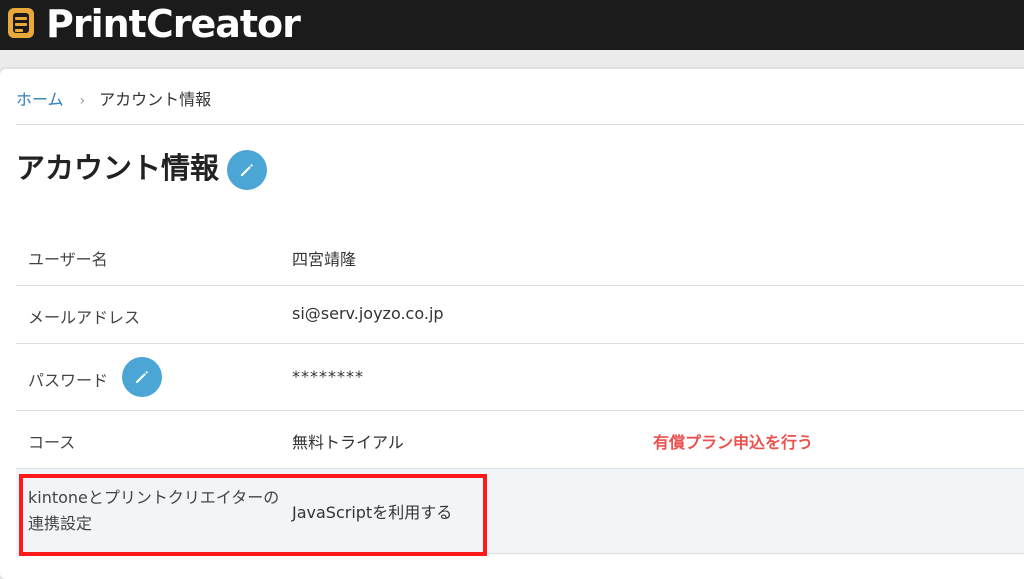 The image size is (1024, 579). What do you see at coordinates (40, 99) in the screenshot?
I see `breadcrumb-home-link: ホーム` at bounding box center [40, 99].